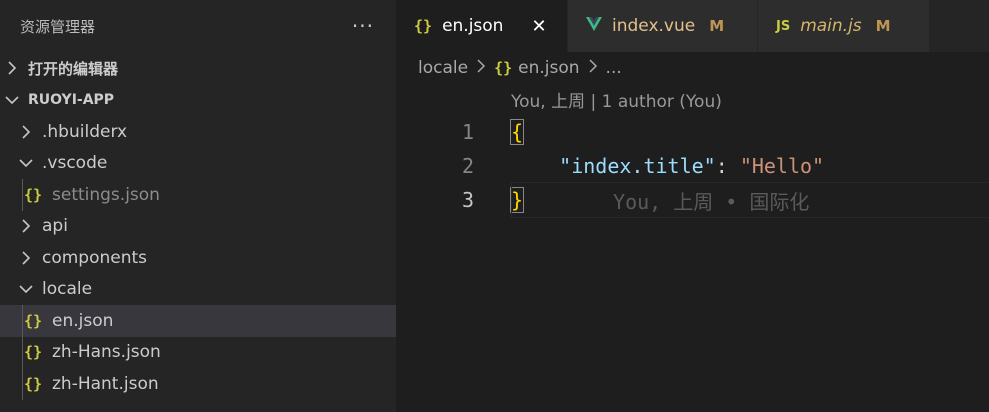 The height and width of the screenshot is (412, 989). What do you see at coordinates (363, 26) in the screenshot?
I see `more-actions-icon: ···` at bounding box center [363, 26].